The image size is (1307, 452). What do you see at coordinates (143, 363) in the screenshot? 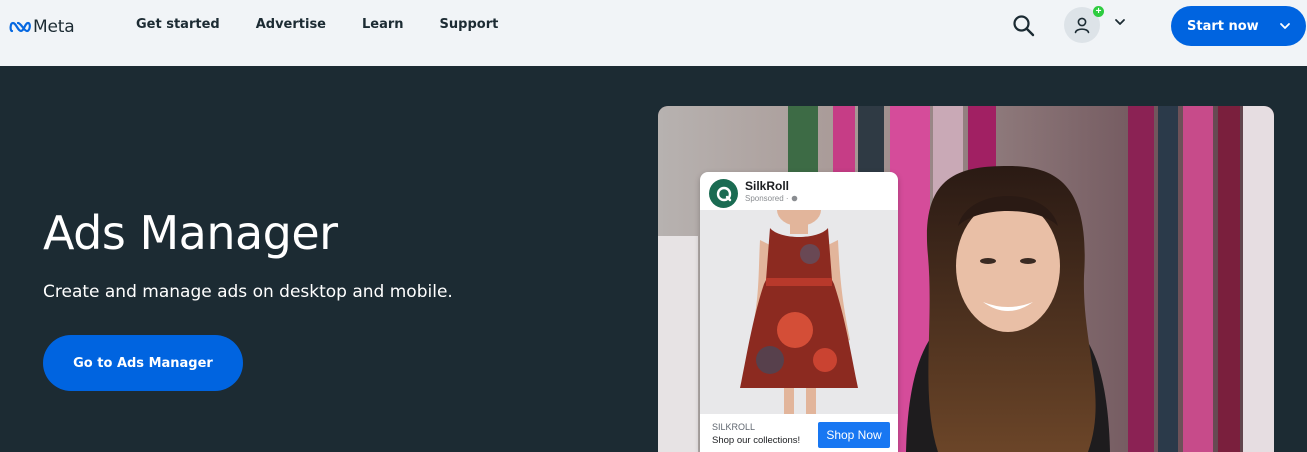
I see `go-to-ads-manager-button: Go to Ads Manager` at bounding box center [143, 363].